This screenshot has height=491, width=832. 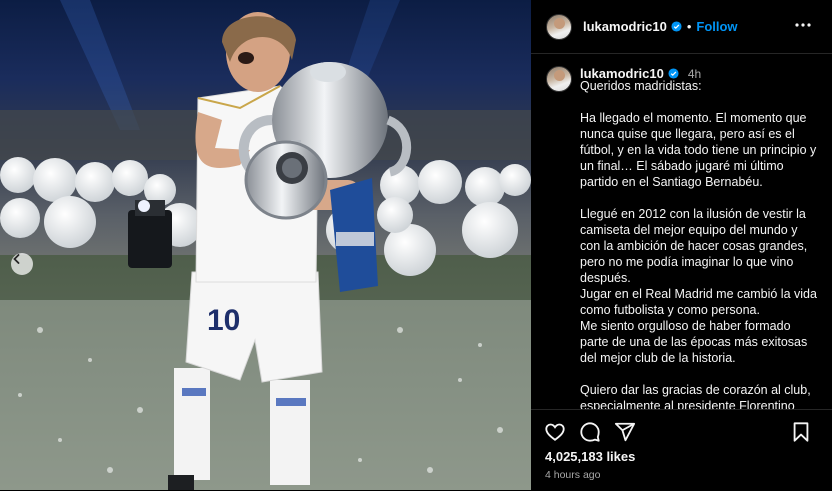 What do you see at coordinates (590, 434) in the screenshot?
I see `comment-icon` at bounding box center [590, 434].